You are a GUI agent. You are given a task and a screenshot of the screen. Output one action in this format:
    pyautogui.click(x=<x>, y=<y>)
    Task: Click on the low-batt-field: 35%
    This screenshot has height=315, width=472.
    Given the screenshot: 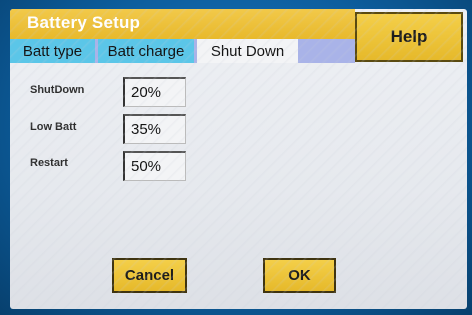 What is the action you would take?
    pyautogui.click(x=154, y=129)
    